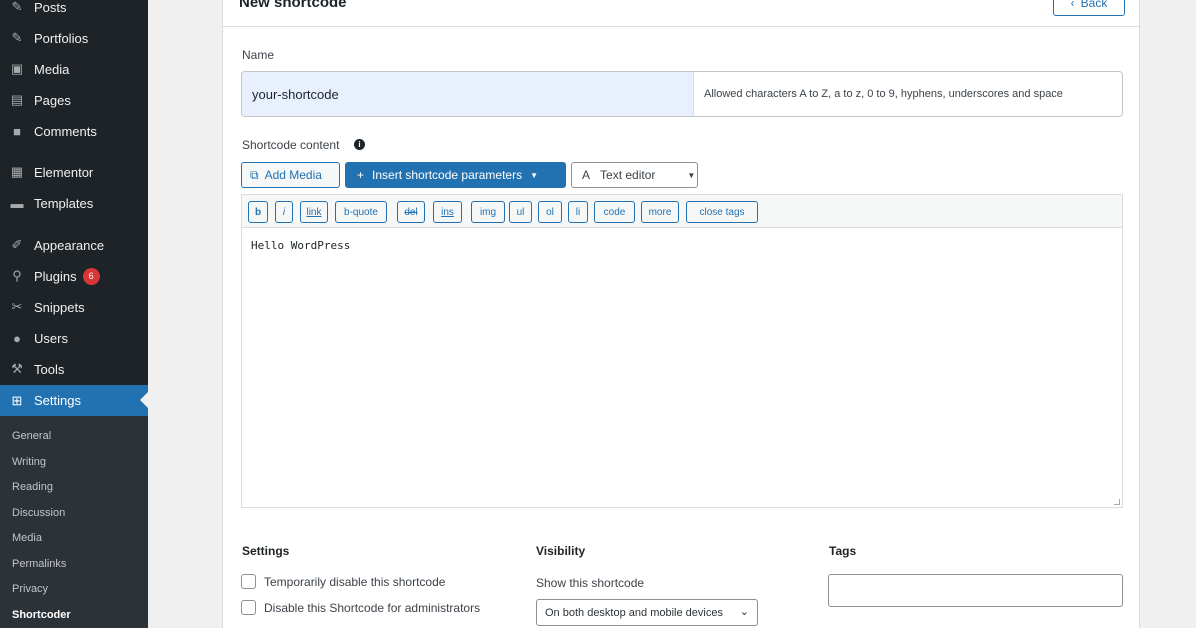  I want to click on submenu-item-permalinks: Permalinks, so click(39, 564).